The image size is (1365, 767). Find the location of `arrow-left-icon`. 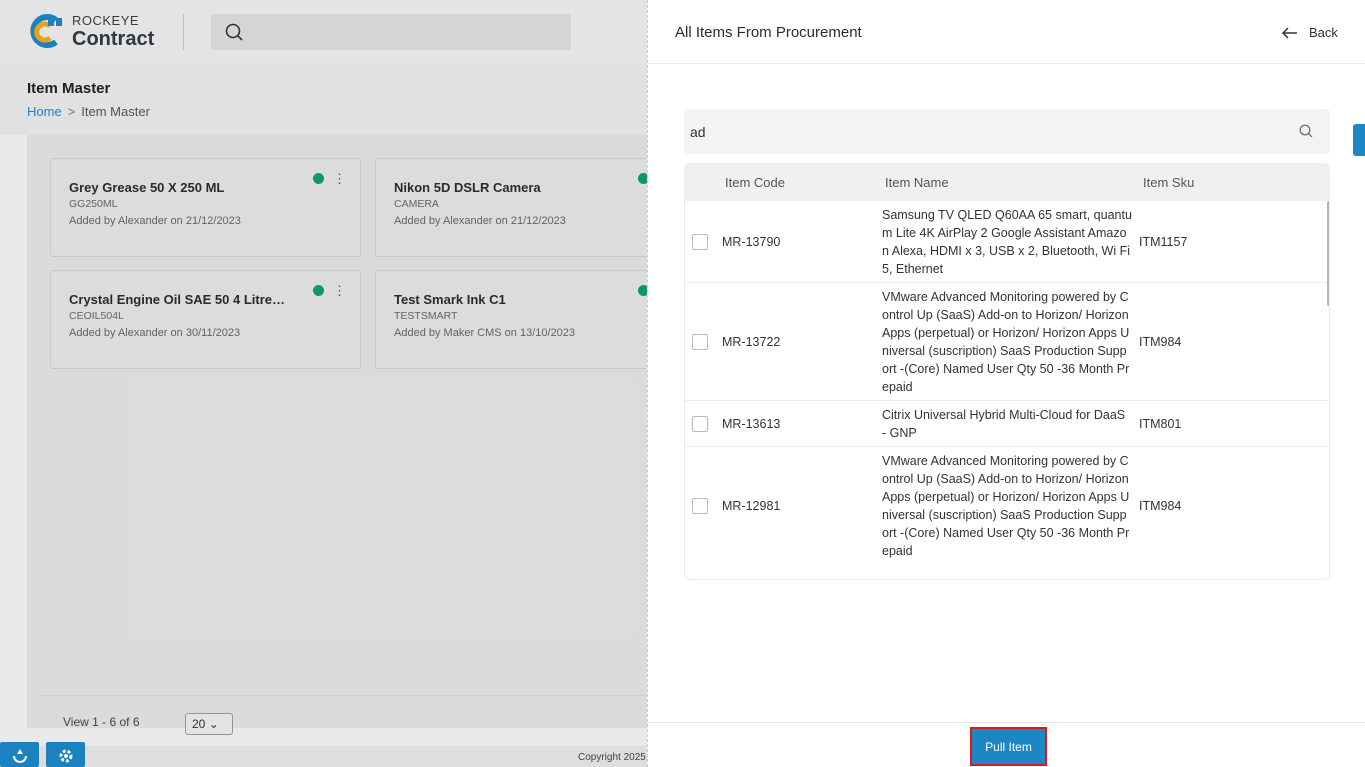

arrow-left-icon is located at coordinates (1289, 33).